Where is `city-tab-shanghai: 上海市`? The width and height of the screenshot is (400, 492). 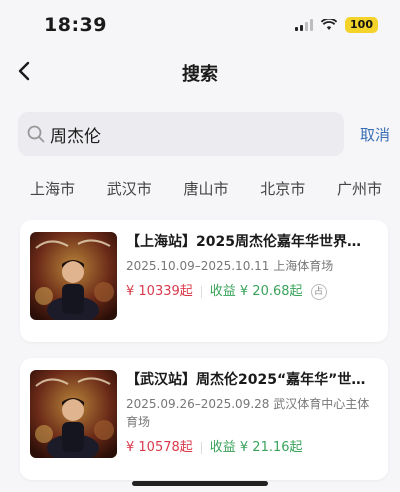 city-tab-shanghai: 上海市 is located at coordinates (52, 190).